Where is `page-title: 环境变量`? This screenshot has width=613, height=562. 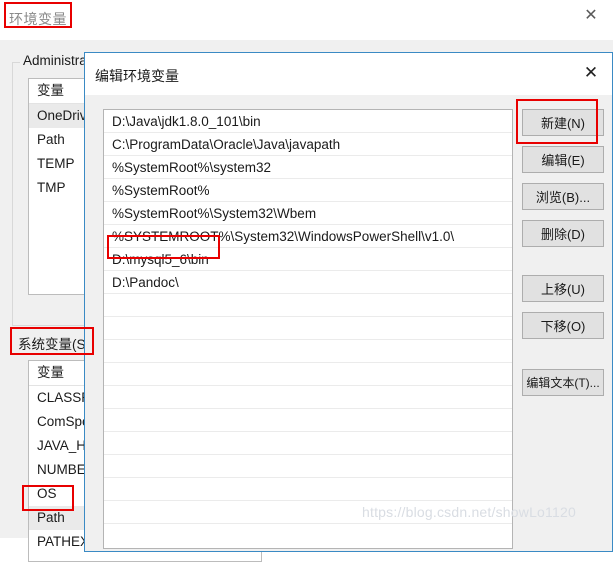 page-title: 环境变量 is located at coordinates (38, 19).